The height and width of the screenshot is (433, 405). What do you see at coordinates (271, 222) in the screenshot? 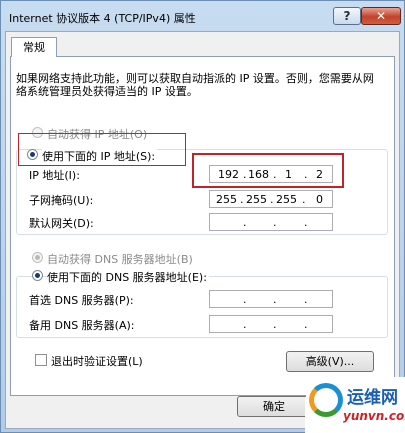
I see `gateway-input: . . .` at bounding box center [271, 222].